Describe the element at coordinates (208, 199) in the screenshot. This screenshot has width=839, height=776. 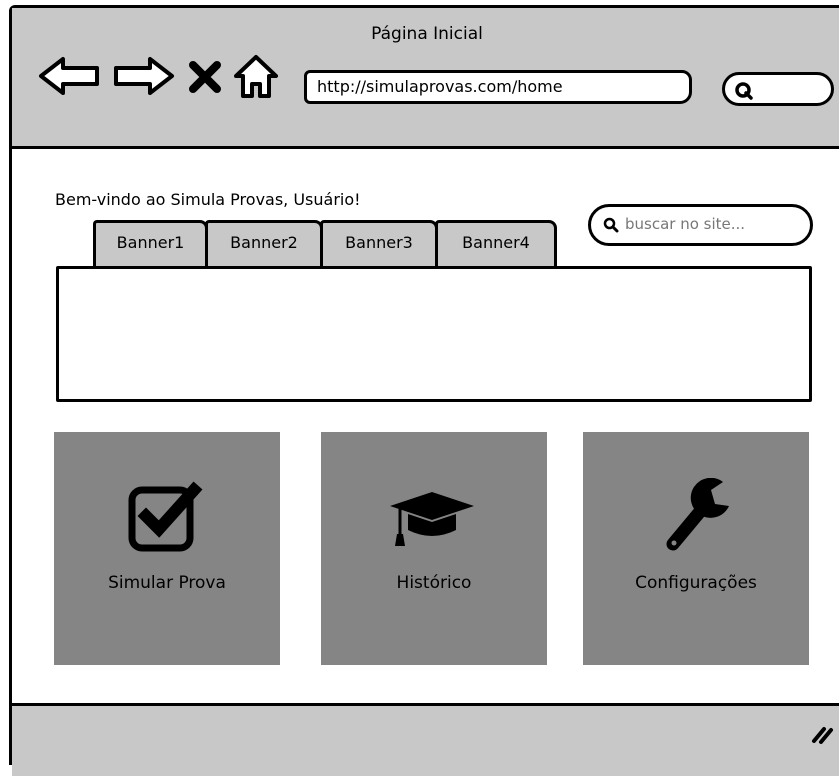
I see `welcome-message: Bem-vindo ao Simula Provas, Usuário!` at that location.